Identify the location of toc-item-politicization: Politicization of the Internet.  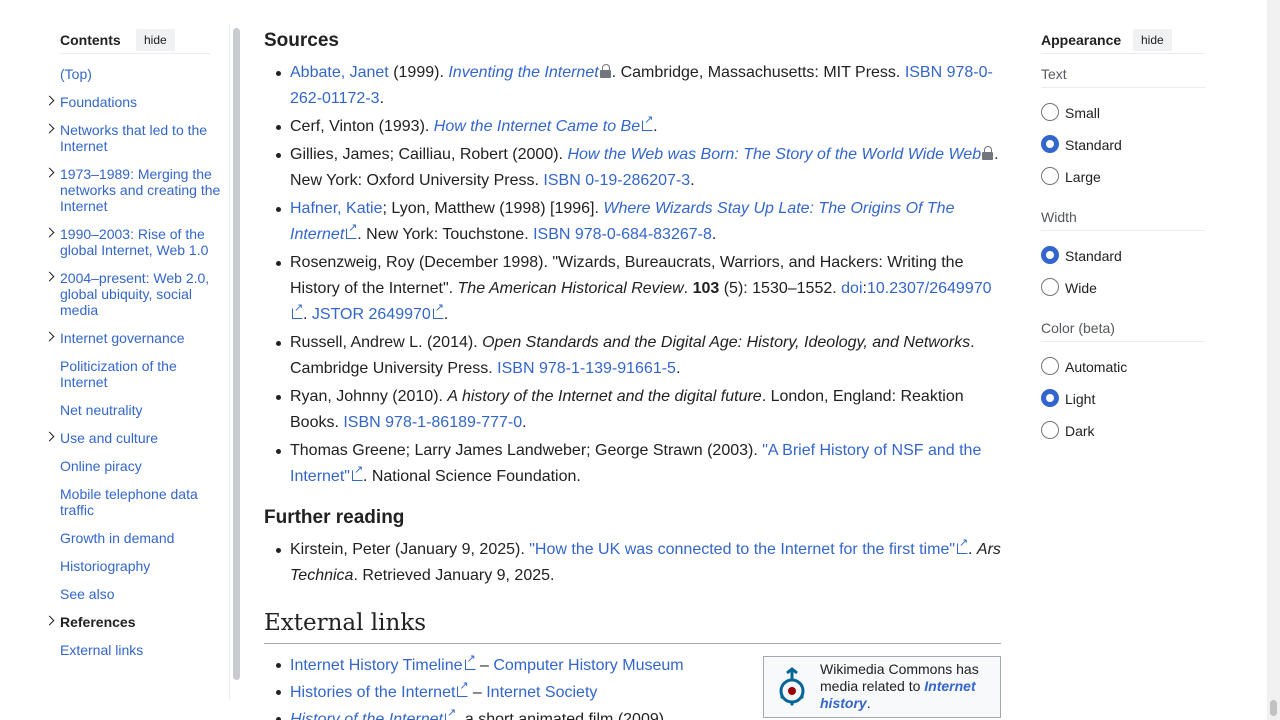
(133, 380).